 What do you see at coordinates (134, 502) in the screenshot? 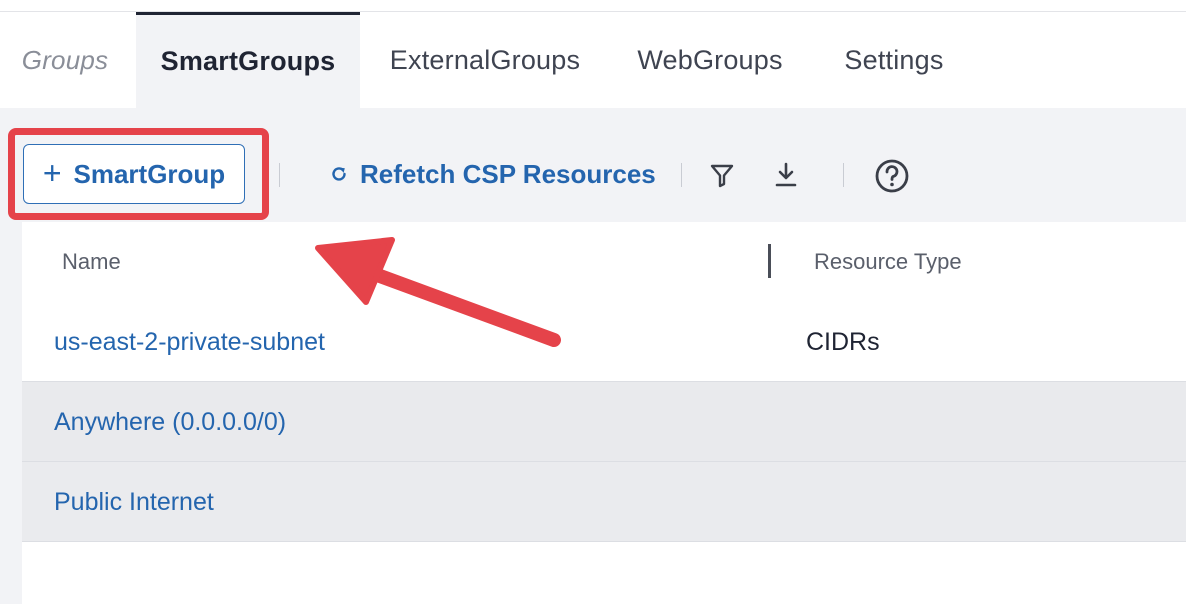
I see `row-name-link: Public Internet` at bounding box center [134, 502].